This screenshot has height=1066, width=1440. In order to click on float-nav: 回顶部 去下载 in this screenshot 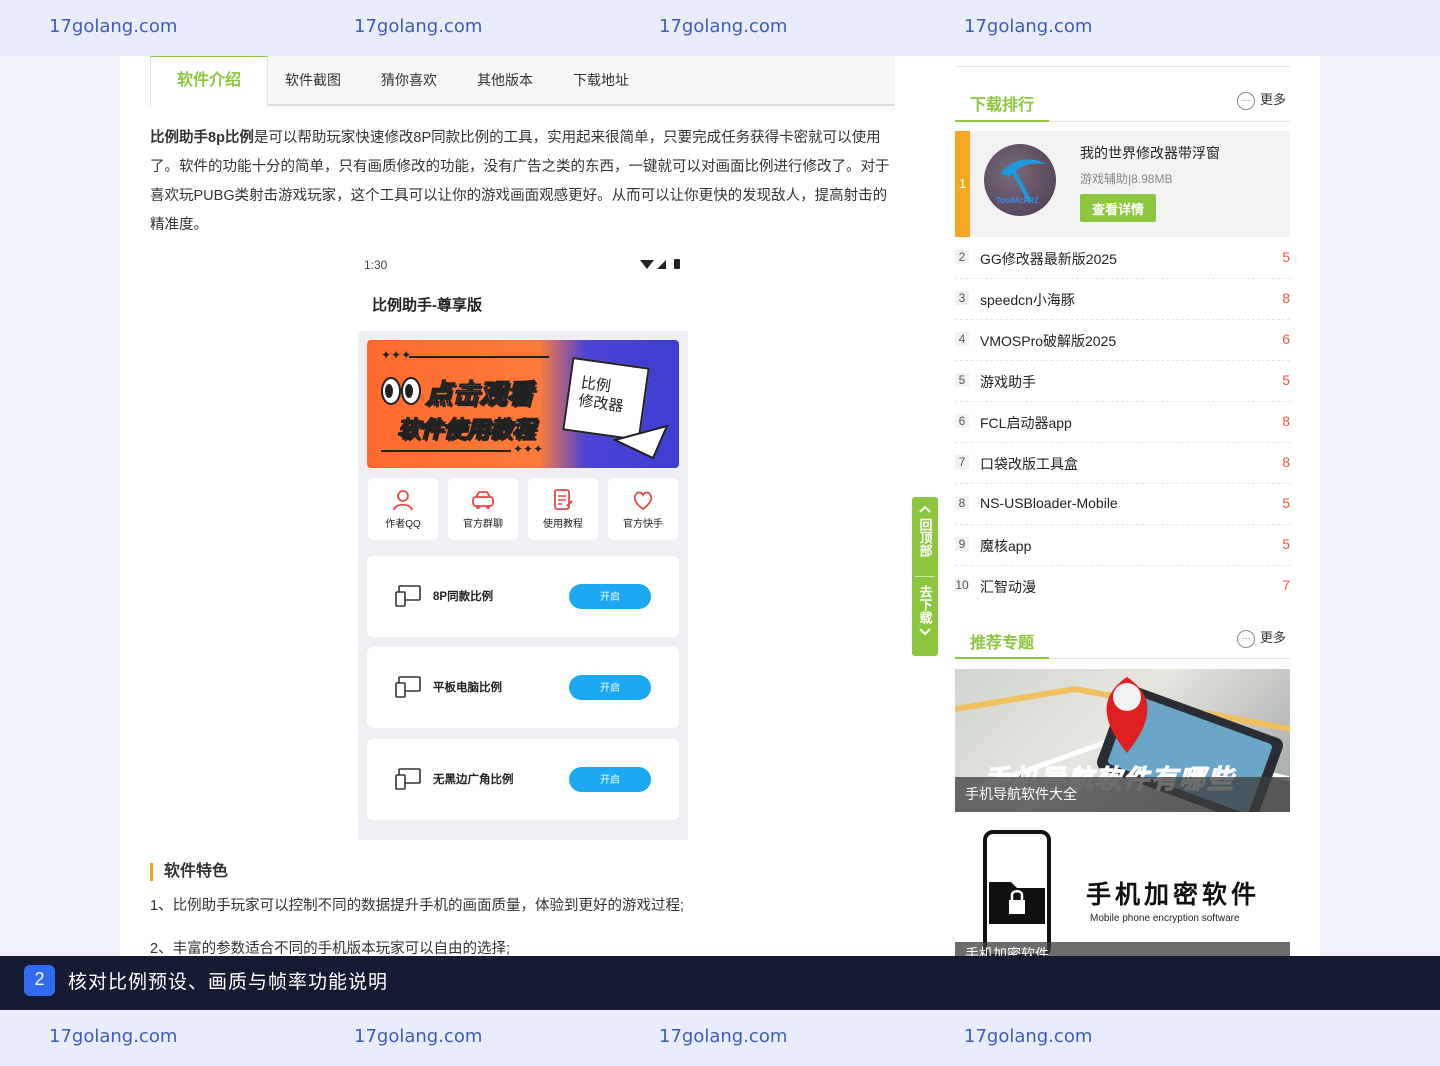, I will do `click(925, 576)`.